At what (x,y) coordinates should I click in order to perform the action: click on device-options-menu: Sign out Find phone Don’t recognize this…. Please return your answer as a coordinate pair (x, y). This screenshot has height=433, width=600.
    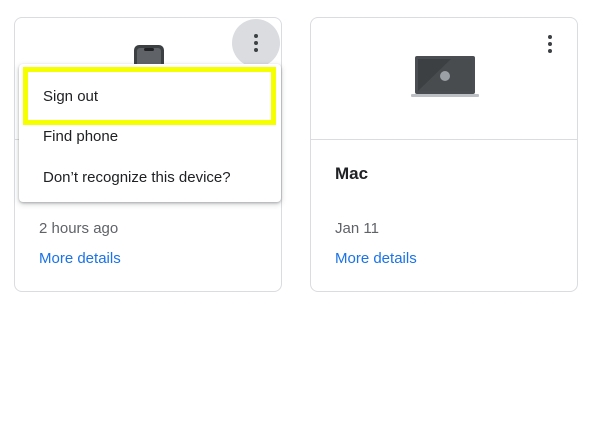
    Looking at the image, I should click on (150, 133).